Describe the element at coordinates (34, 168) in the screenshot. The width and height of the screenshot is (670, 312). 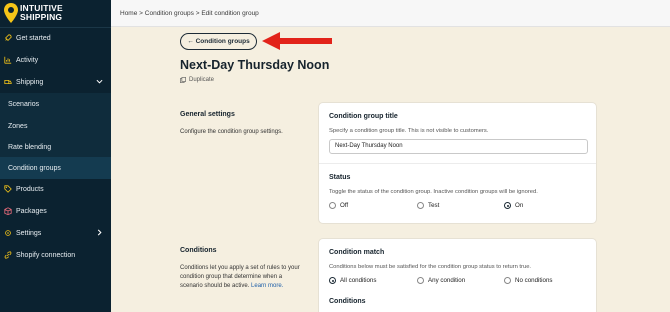
I see `sidebar-item-label: Condition groups` at that location.